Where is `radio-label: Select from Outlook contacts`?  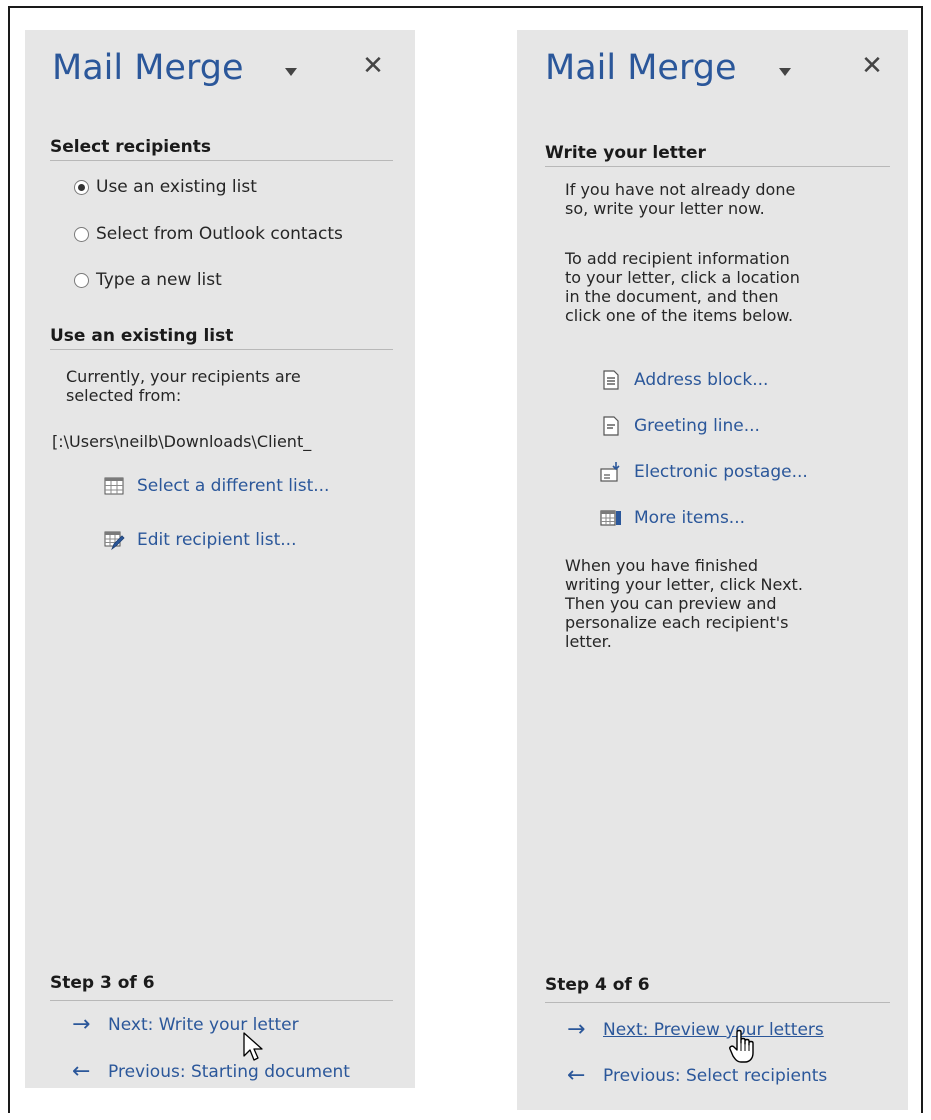
radio-label: Select from Outlook contacts is located at coordinates (219, 234).